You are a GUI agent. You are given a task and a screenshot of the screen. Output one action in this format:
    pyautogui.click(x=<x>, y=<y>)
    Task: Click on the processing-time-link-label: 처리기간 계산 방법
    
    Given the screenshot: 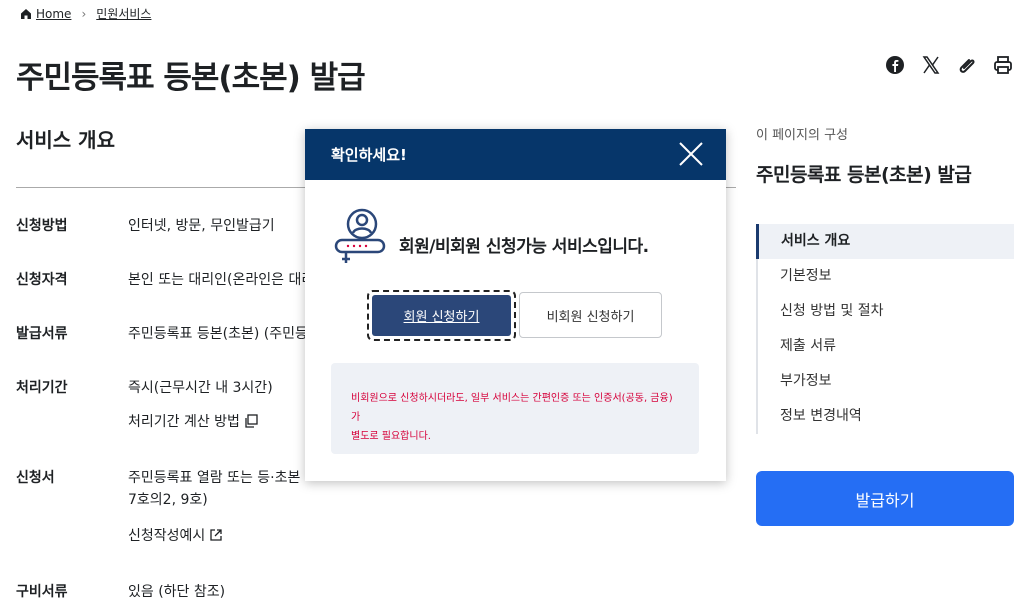 What is the action you would take?
    pyautogui.click(x=184, y=422)
    